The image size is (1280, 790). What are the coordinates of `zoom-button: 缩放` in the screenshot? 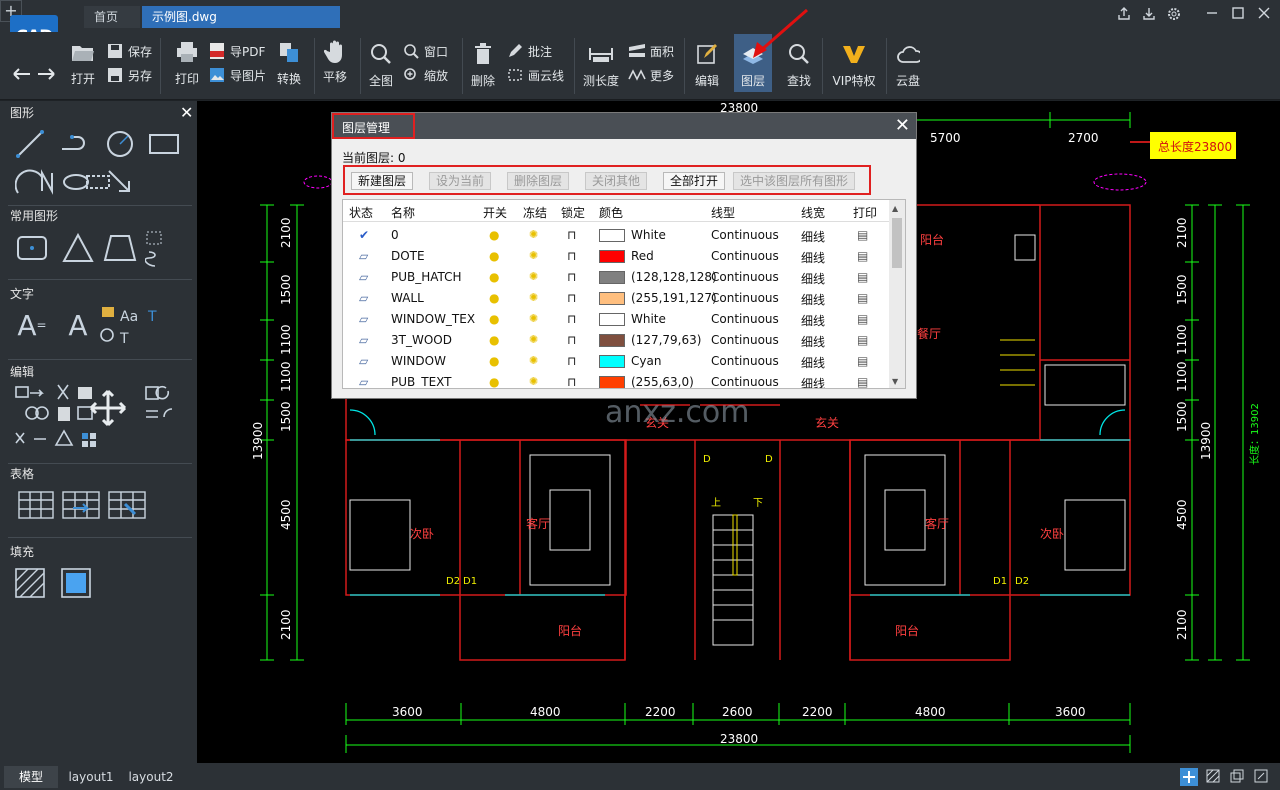 It's located at (425, 75).